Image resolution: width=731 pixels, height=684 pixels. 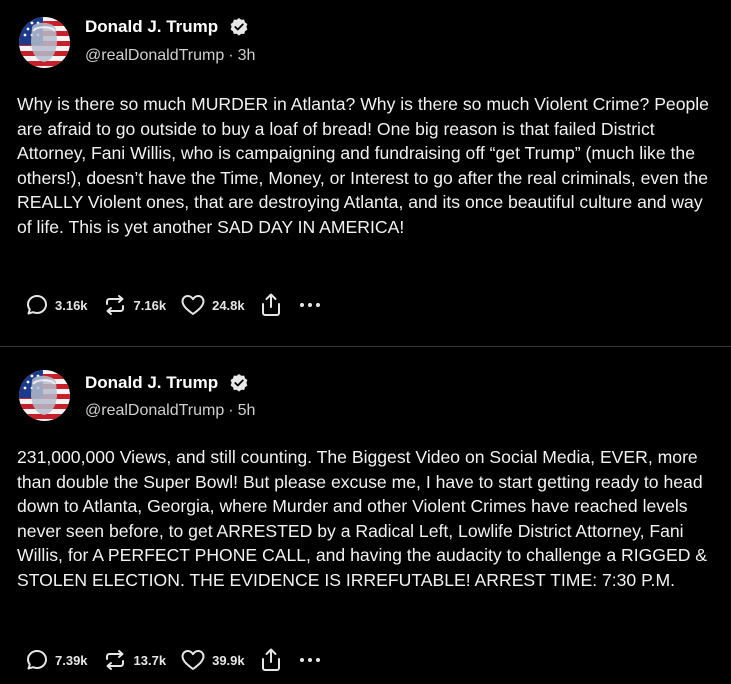 I want to click on avatar, so click(x=44, y=395).